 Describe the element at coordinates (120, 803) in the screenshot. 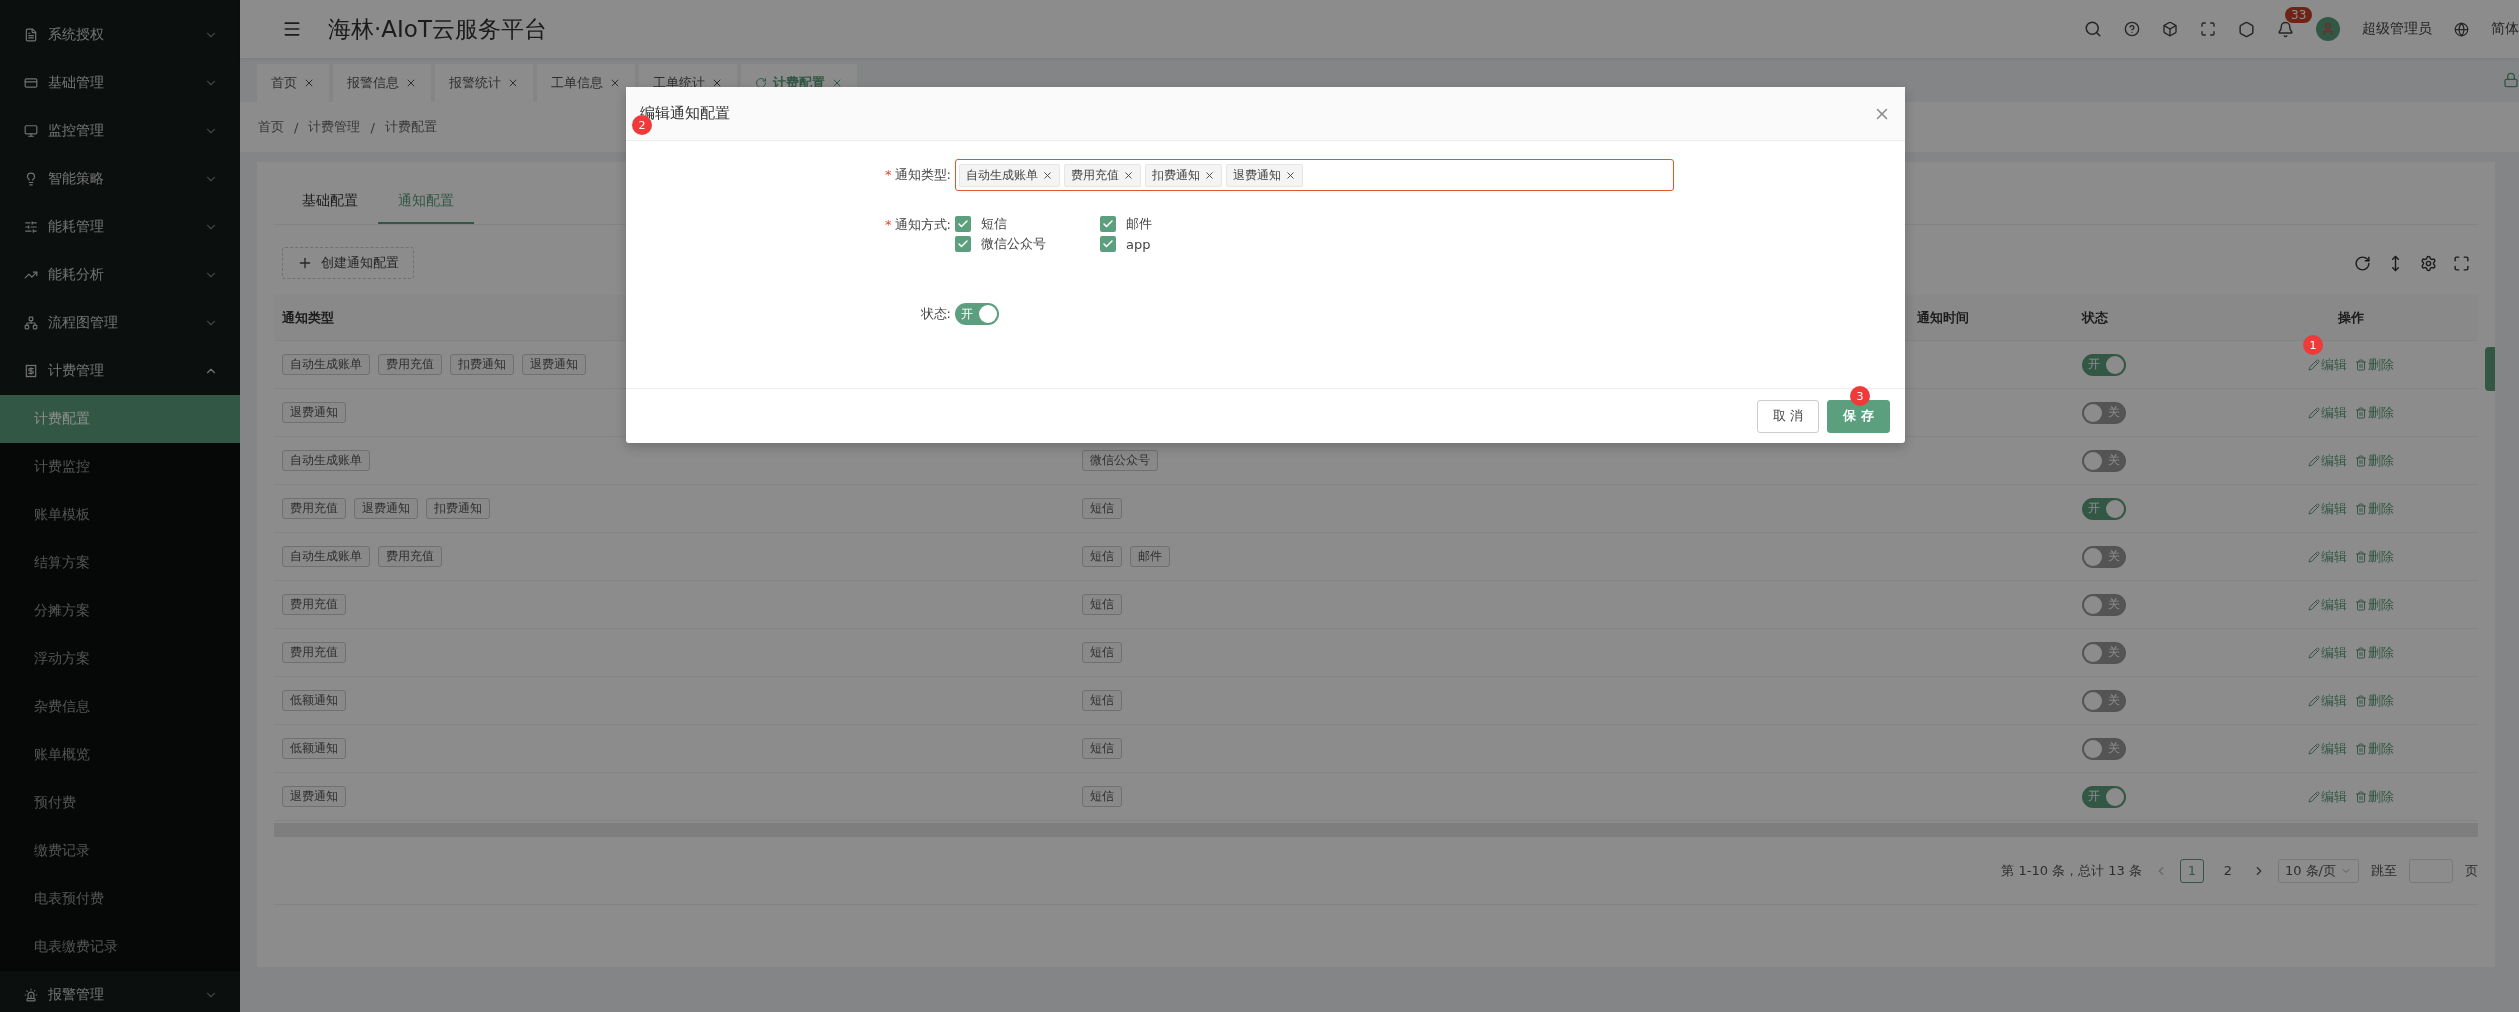

I see `sidebar-subitem: 预付费` at that location.